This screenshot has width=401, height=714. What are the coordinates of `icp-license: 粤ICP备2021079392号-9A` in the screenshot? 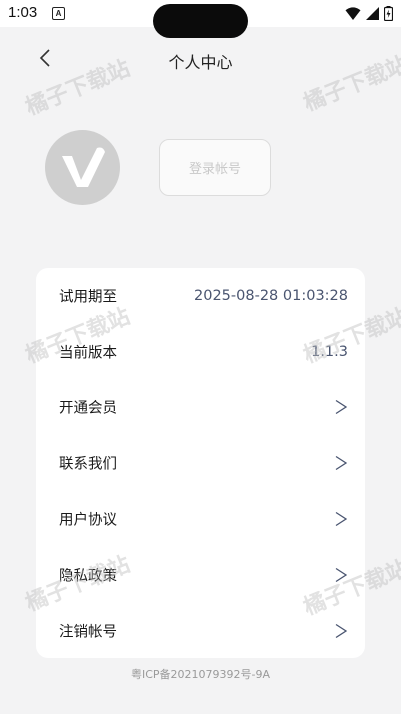 It's located at (200, 674).